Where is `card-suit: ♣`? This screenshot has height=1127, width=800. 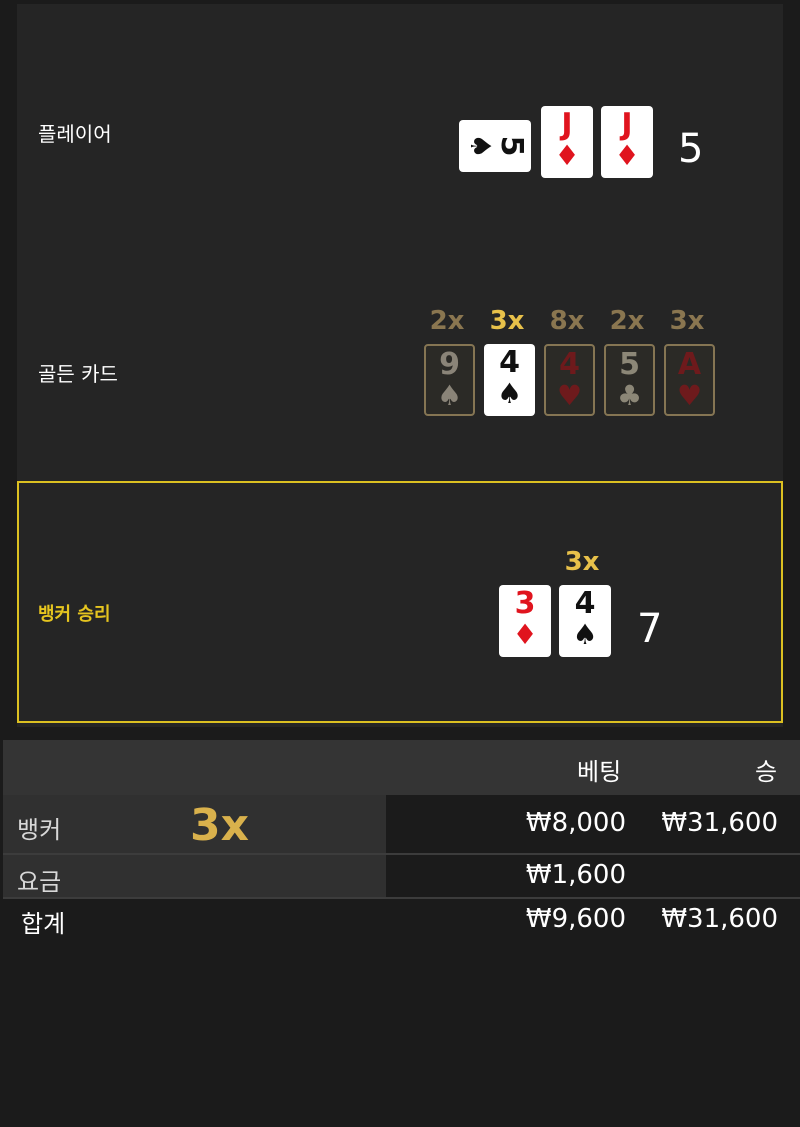
card-suit: ♣ is located at coordinates (629, 395).